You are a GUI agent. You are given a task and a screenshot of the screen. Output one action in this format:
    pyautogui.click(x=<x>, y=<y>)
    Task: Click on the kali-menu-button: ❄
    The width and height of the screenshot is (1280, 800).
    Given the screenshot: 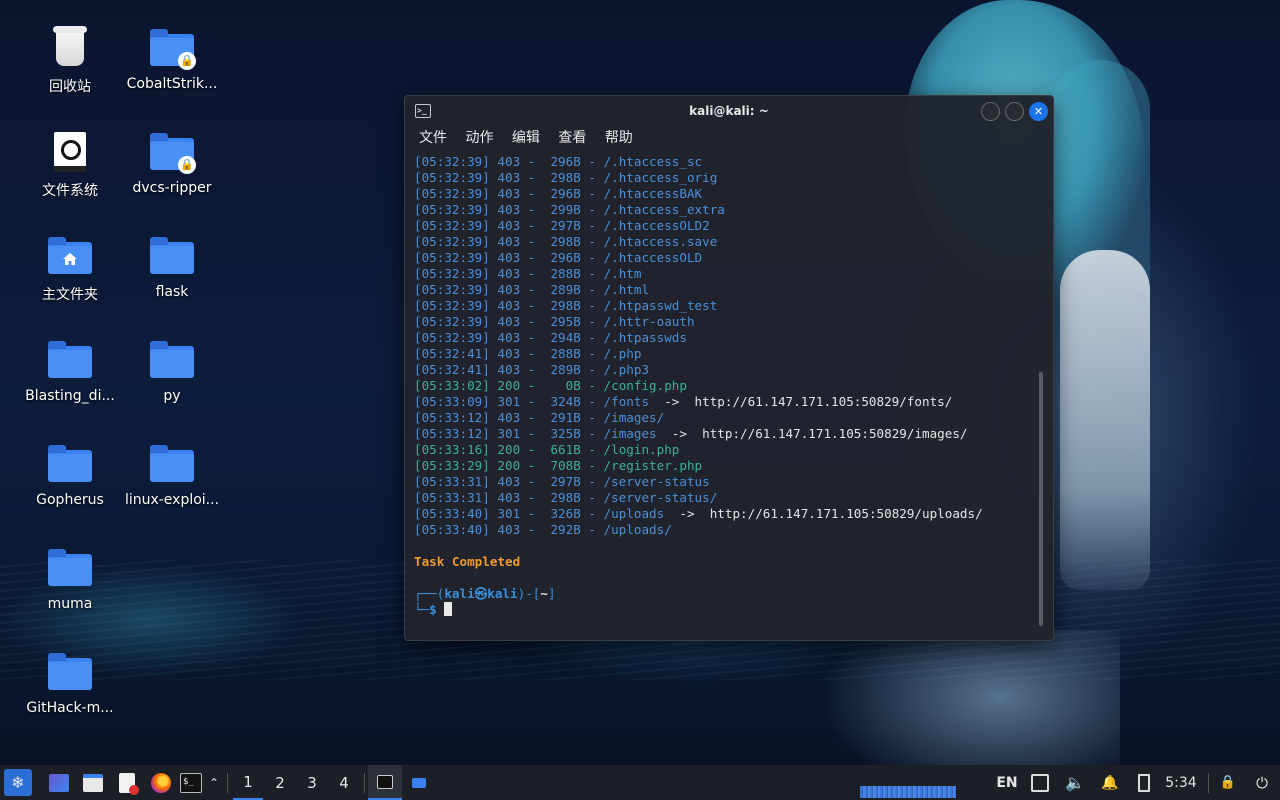 What is the action you would take?
    pyautogui.click(x=18, y=782)
    